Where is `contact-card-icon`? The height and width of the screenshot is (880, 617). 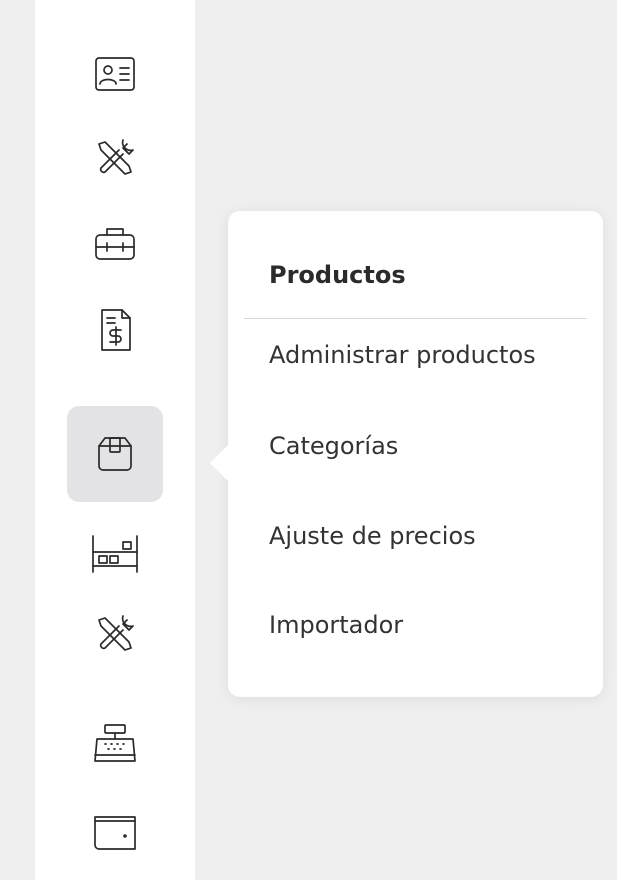 contact-card-icon is located at coordinates (115, 74).